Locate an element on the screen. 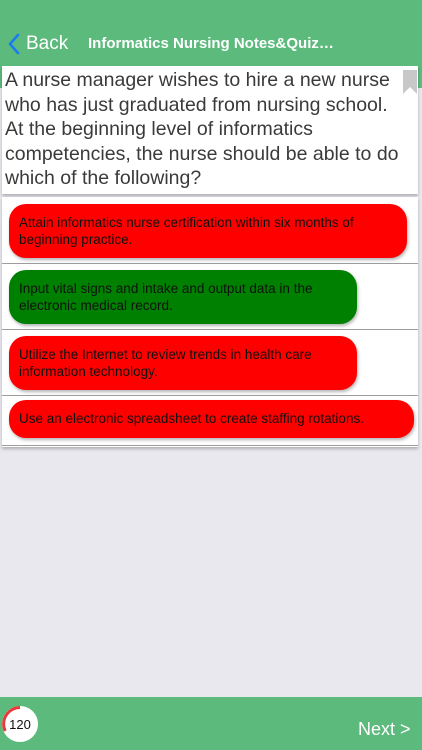 The image size is (422, 750). back-label: Back is located at coordinates (47, 43).